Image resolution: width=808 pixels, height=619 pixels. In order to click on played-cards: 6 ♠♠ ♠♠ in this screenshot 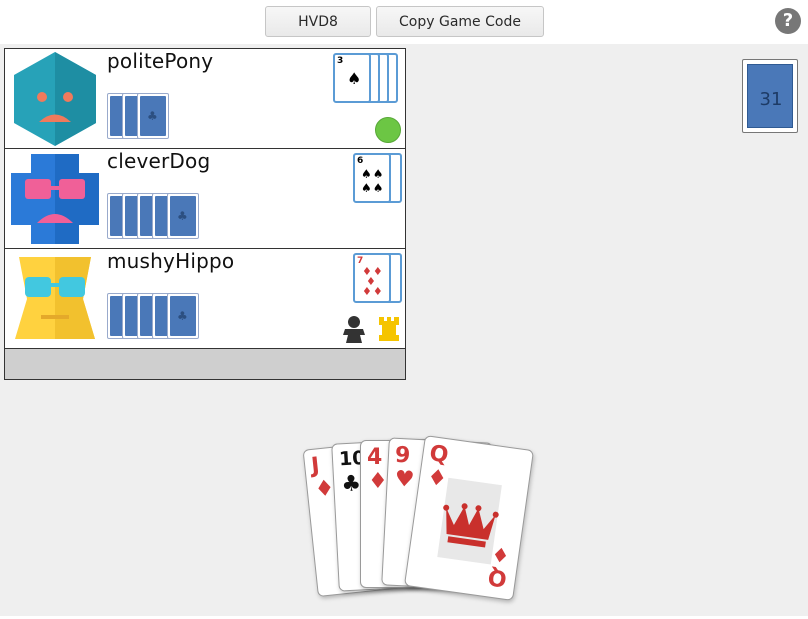, I will do `click(379, 178)`.